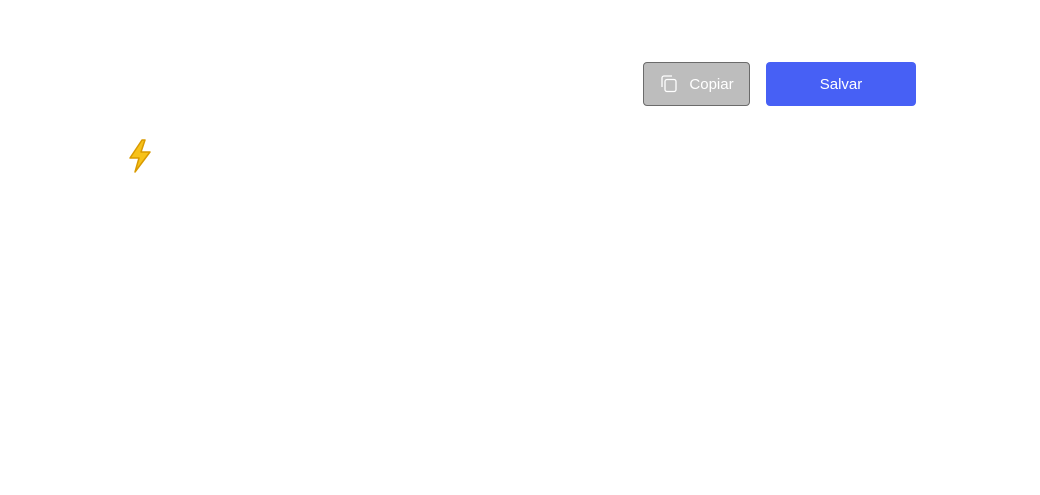 The width and height of the screenshot is (1040, 495). I want to click on copy-button: Copiar, so click(696, 84).